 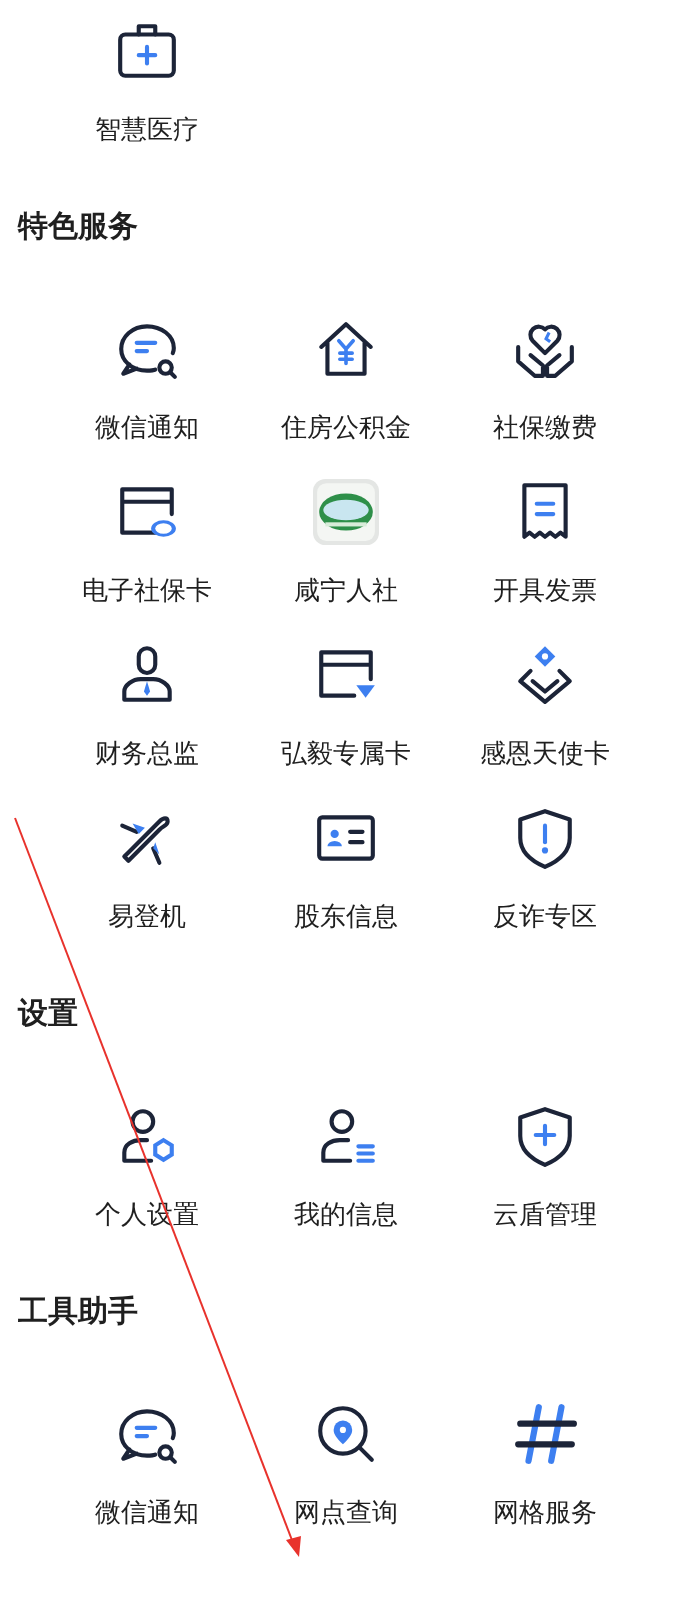 What do you see at coordinates (544, 869) in the screenshot?
I see `service-tile: 反诈专区` at bounding box center [544, 869].